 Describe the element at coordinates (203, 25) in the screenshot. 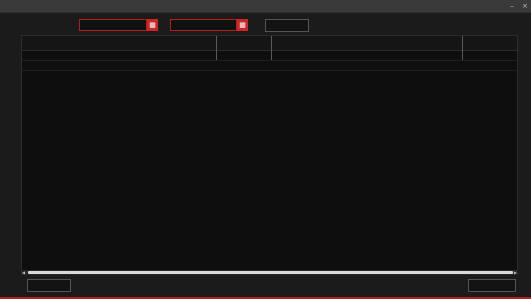

I see `date-to-field` at that location.